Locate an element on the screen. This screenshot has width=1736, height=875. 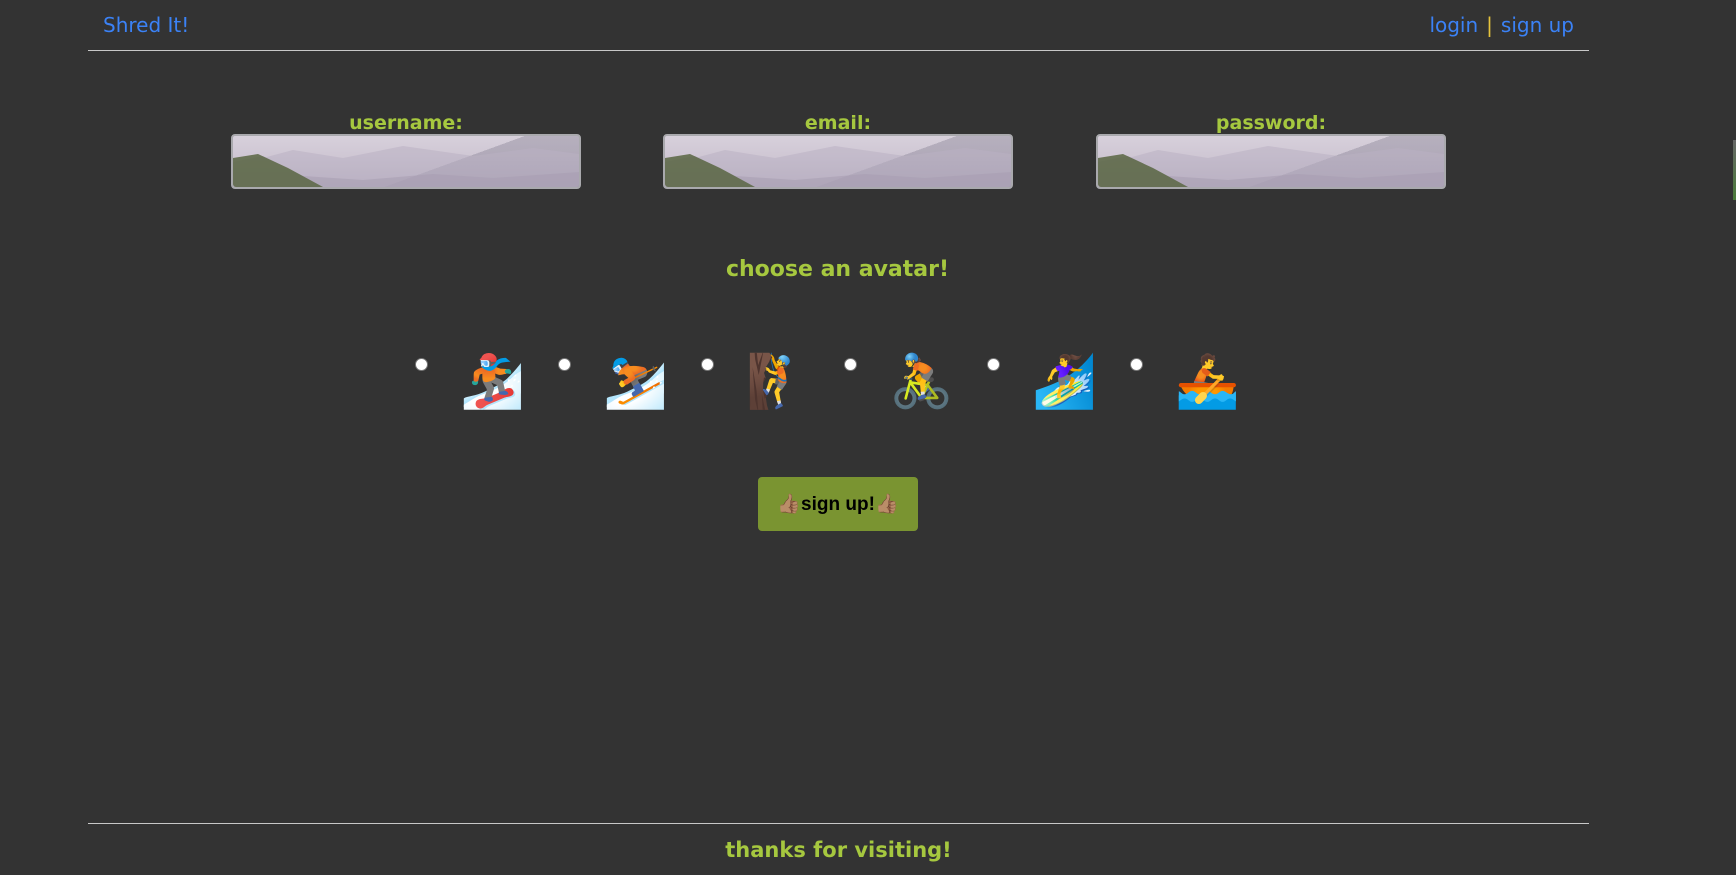
footer-message: thanks for visiting! is located at coordinates (838, 842).